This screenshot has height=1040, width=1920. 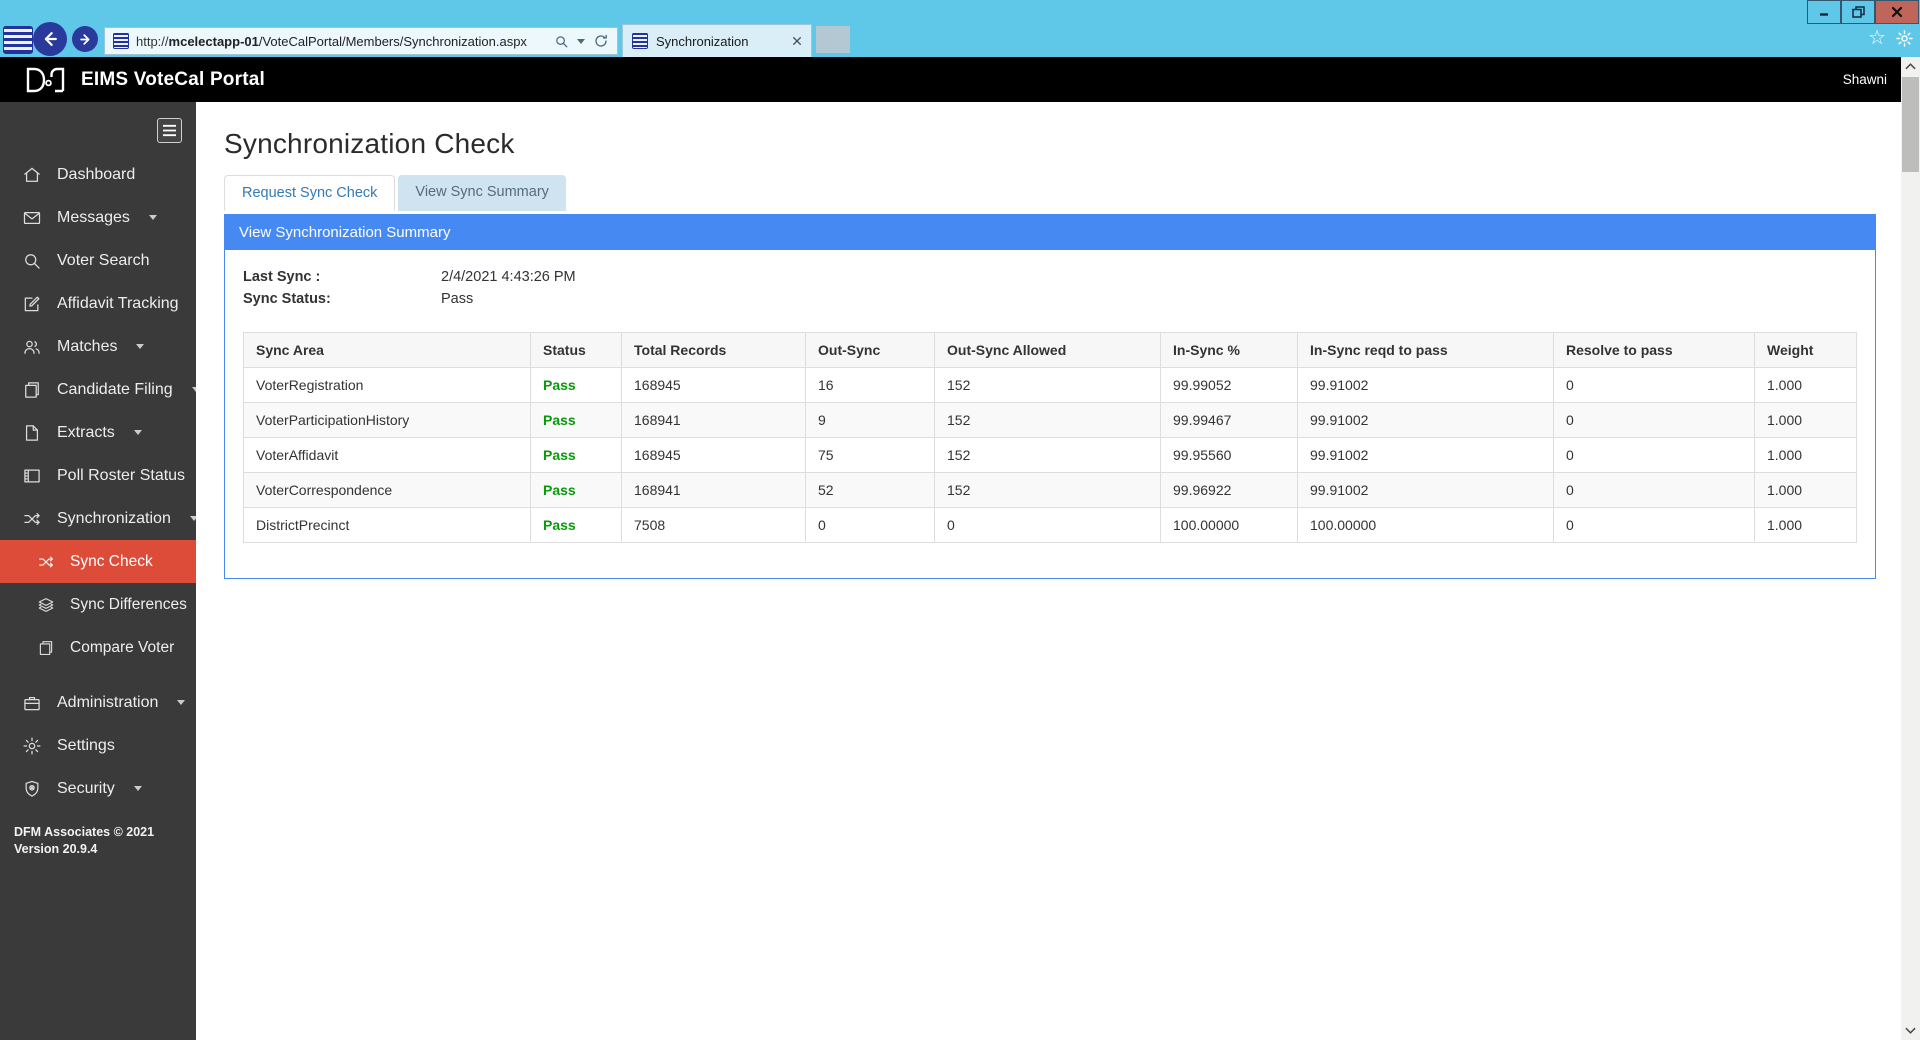 I want to click on window-controls, so click(x=1863, y=12).